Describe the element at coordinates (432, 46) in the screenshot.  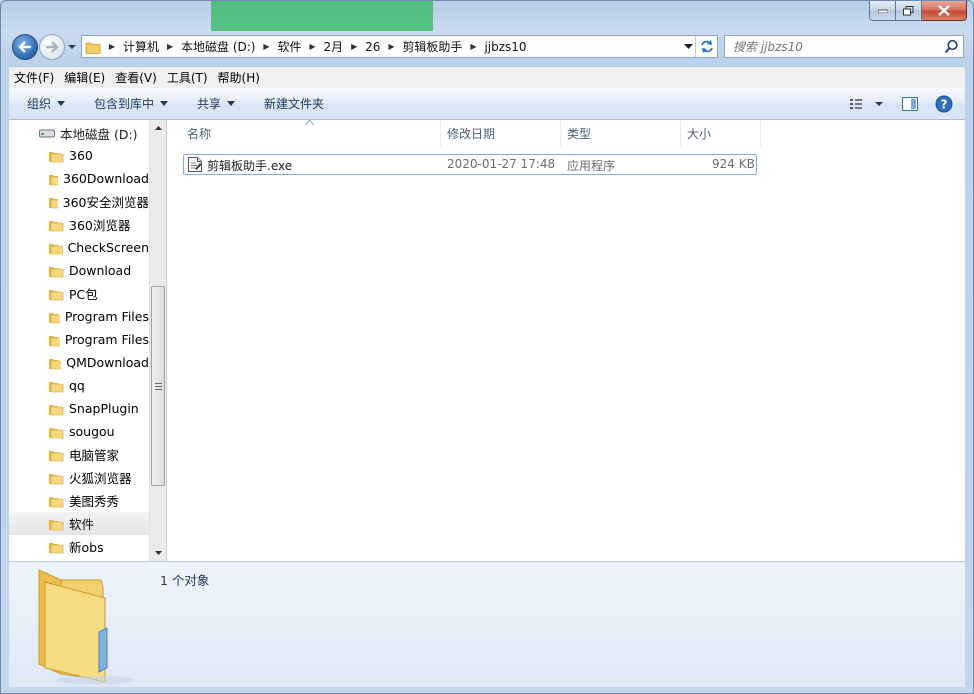
I see `breadcrumb-clipboard-helper: 剪辑板助手` at that location.